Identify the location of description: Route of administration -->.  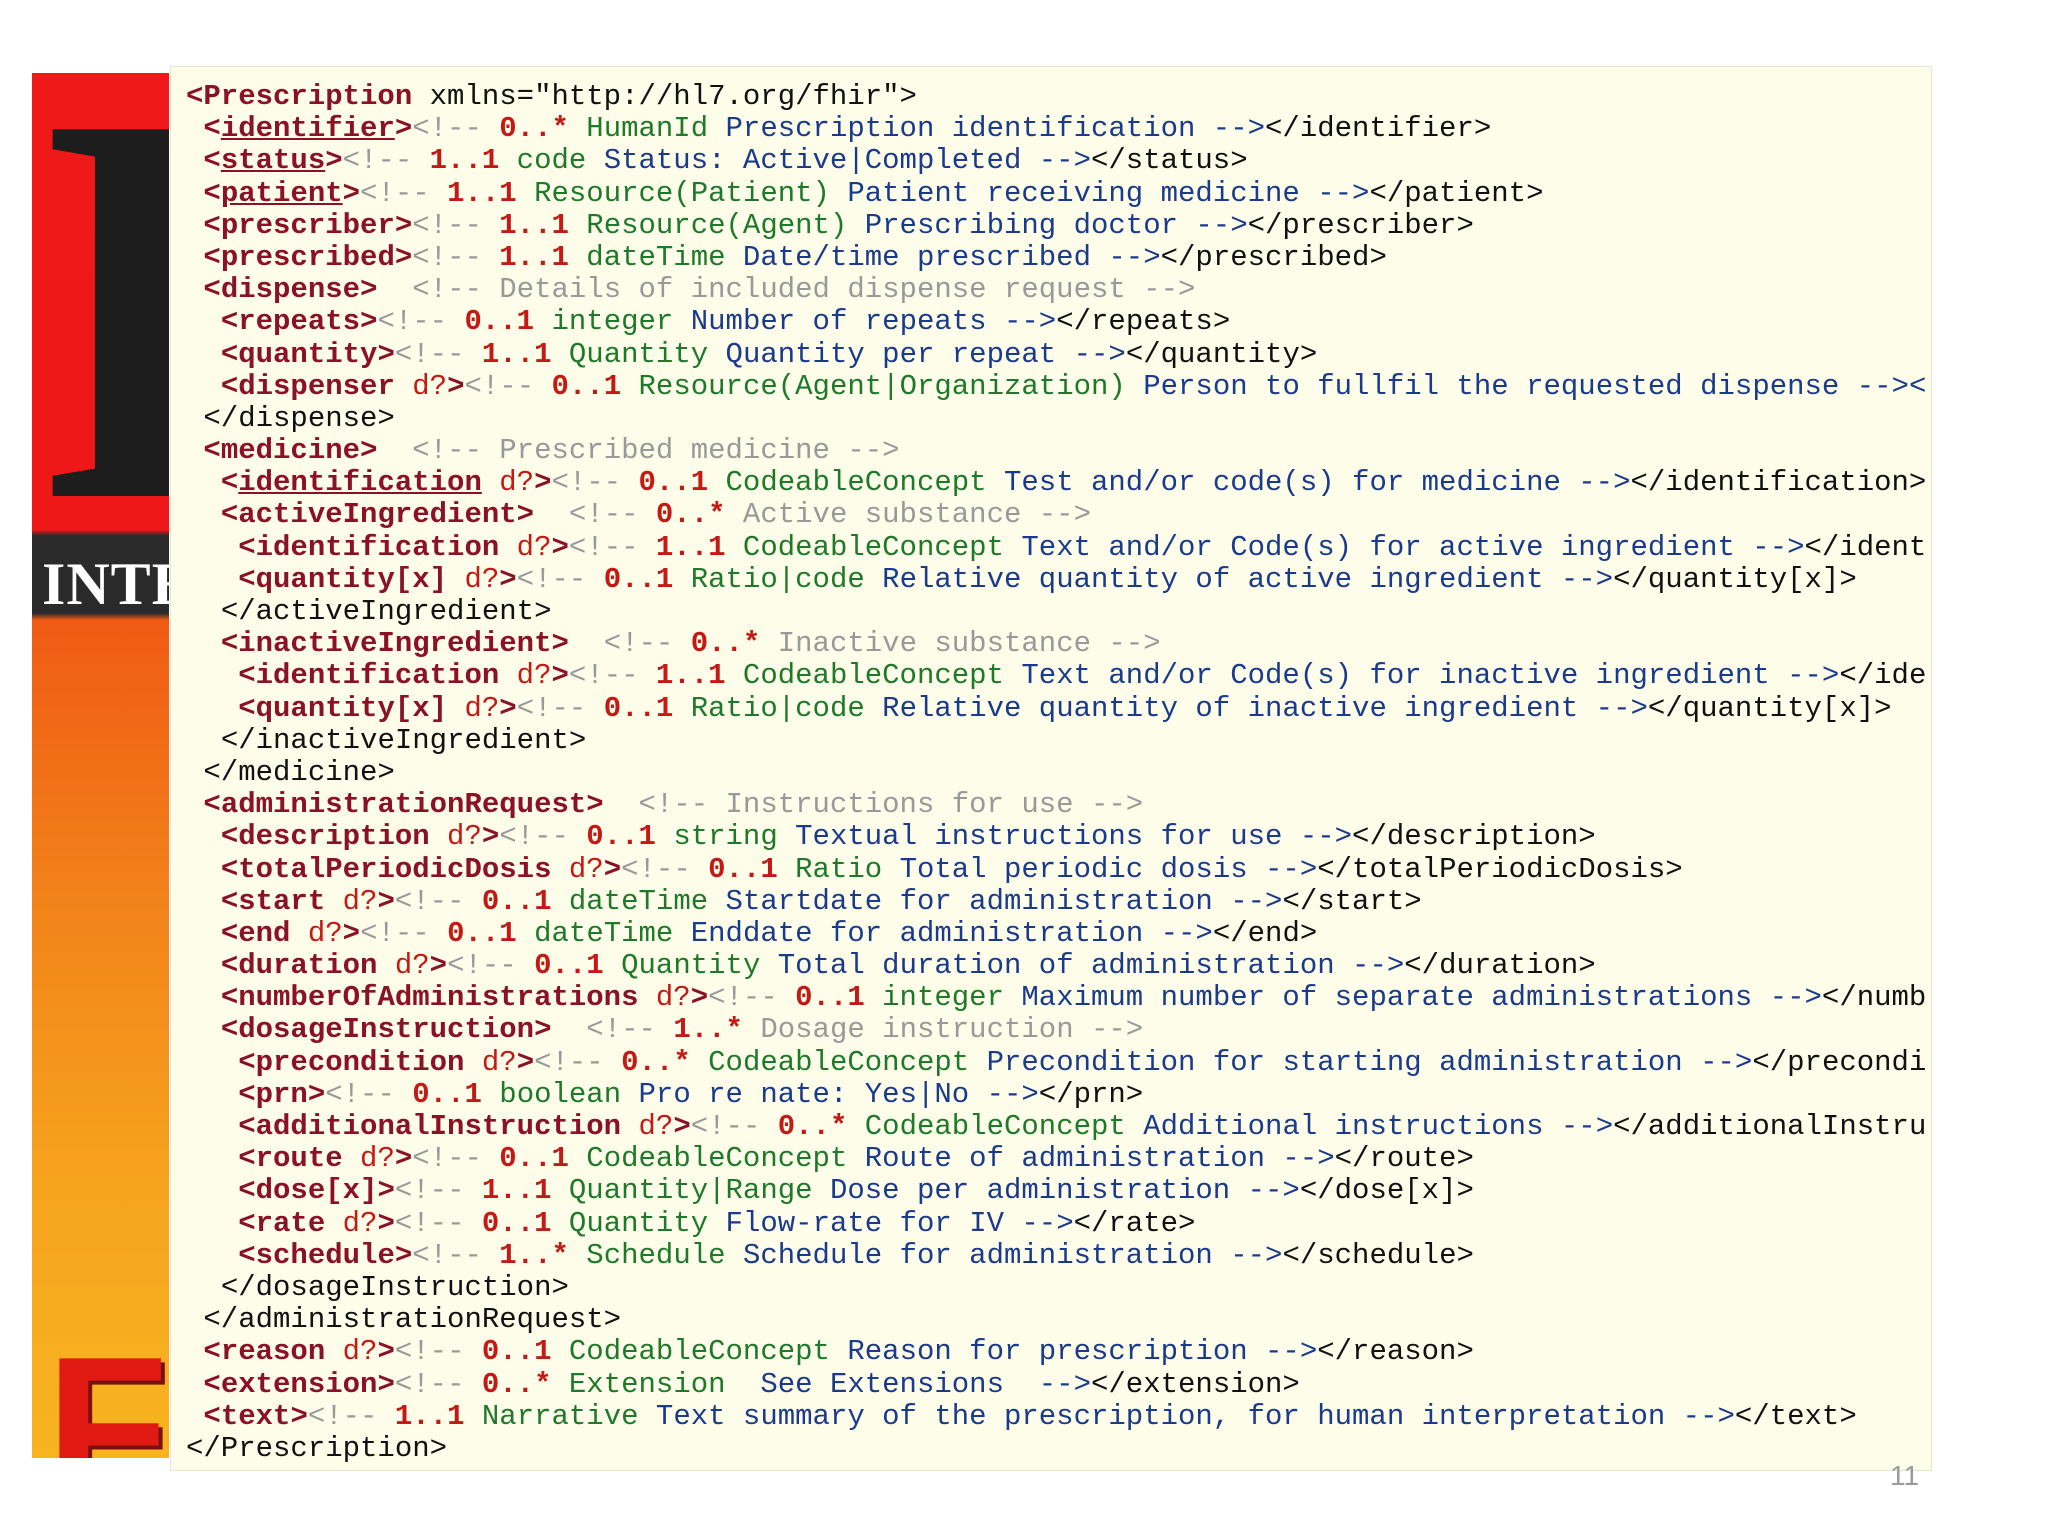
(1091, 1159).